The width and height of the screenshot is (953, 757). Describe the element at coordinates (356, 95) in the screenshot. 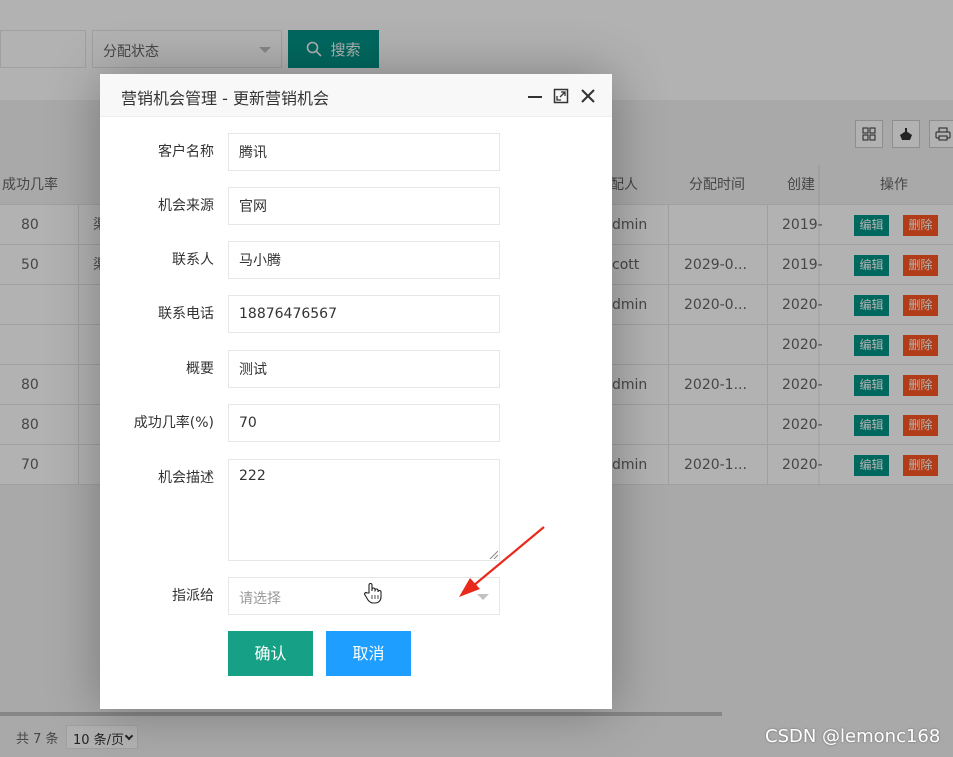

I see `dialog-header: 营销机会管理 - 更新营销机会` at that location.